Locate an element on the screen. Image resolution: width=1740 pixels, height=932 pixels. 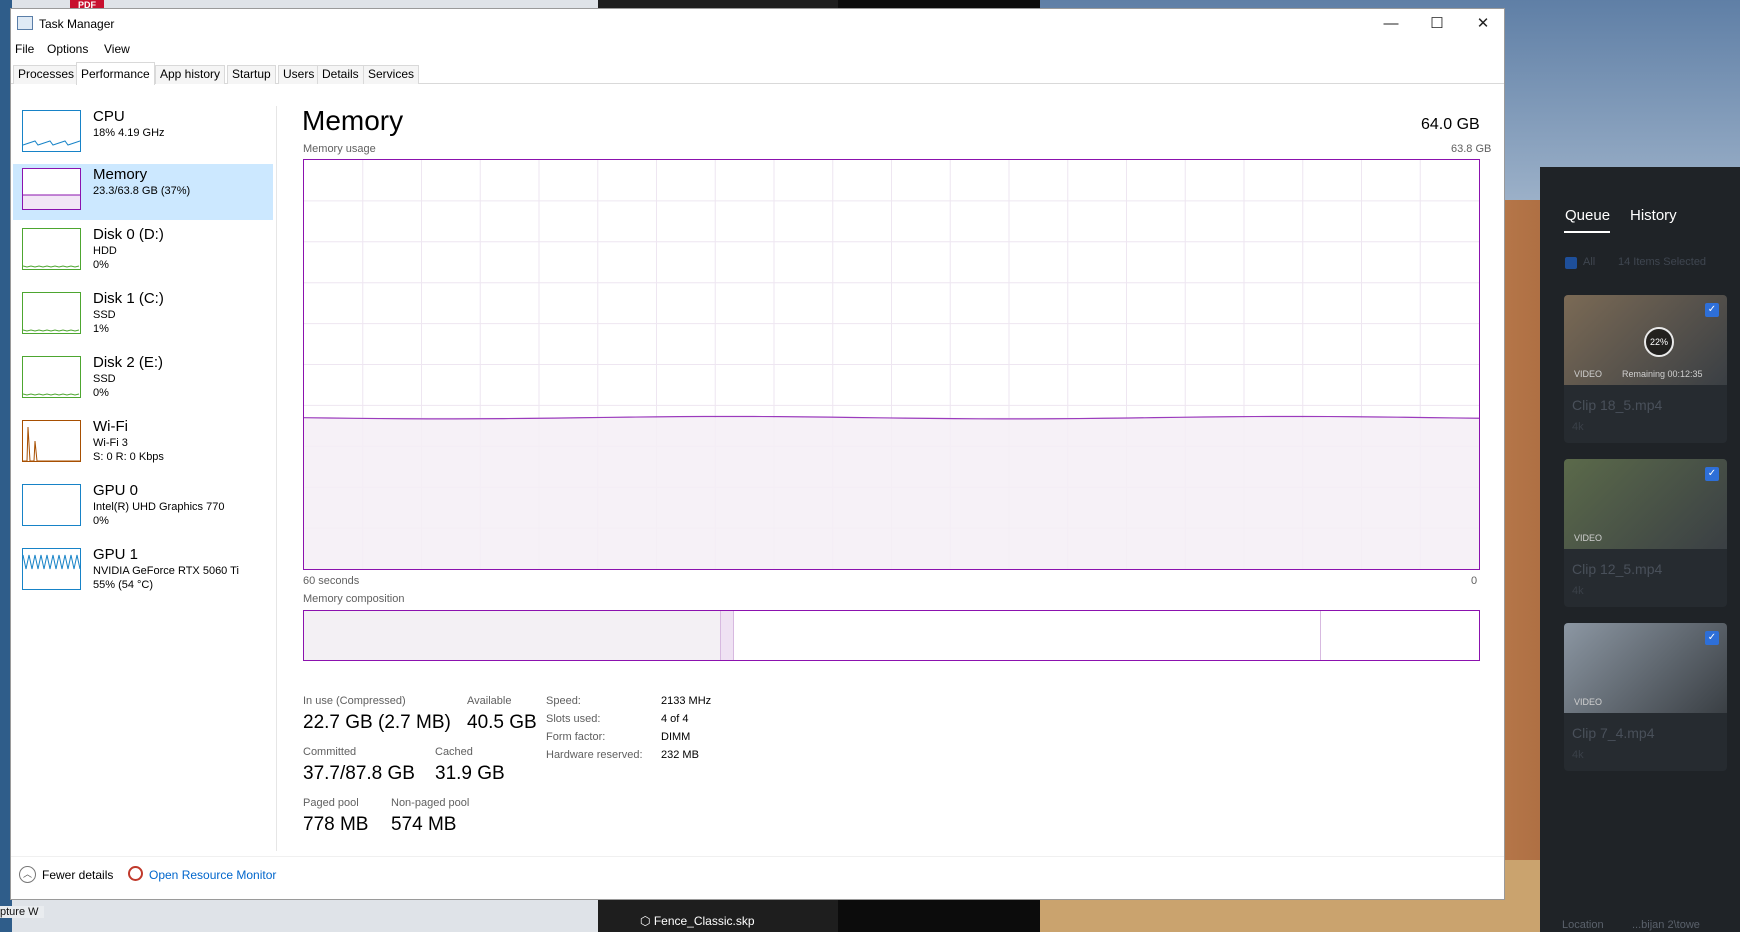
sidebar-item-cpu: CPU 18% 4.19 GHz is located at coordinates (143, 134).